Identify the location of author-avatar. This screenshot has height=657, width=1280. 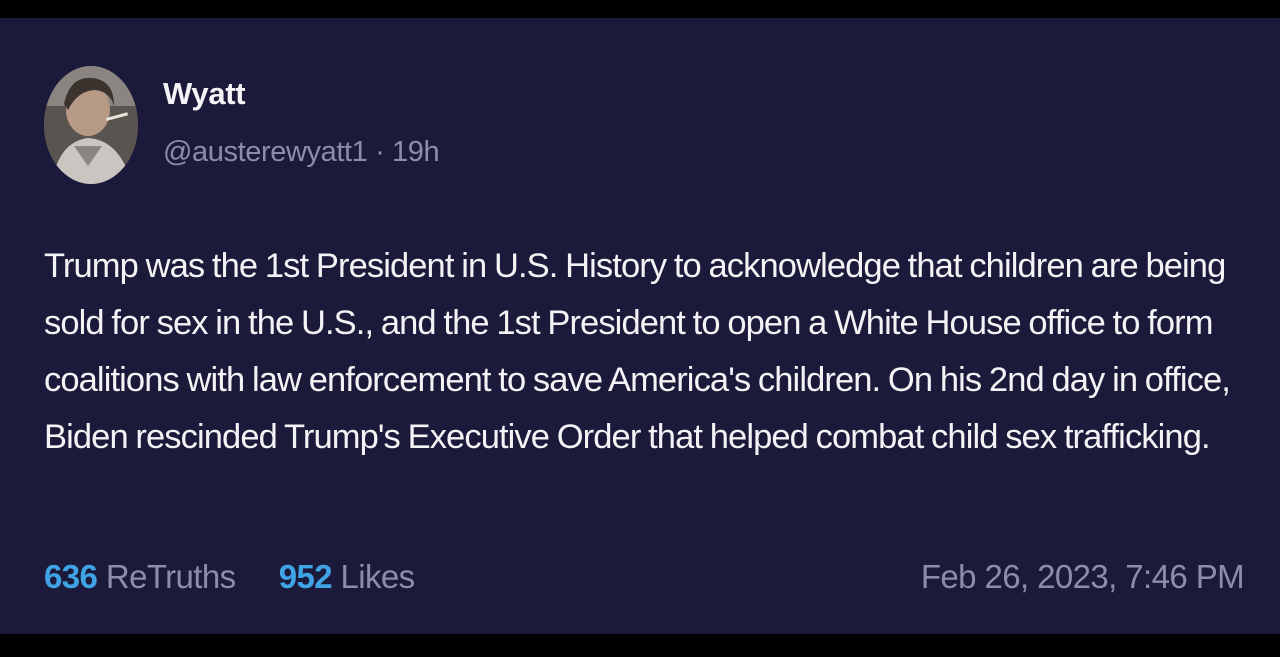
(91, 125).